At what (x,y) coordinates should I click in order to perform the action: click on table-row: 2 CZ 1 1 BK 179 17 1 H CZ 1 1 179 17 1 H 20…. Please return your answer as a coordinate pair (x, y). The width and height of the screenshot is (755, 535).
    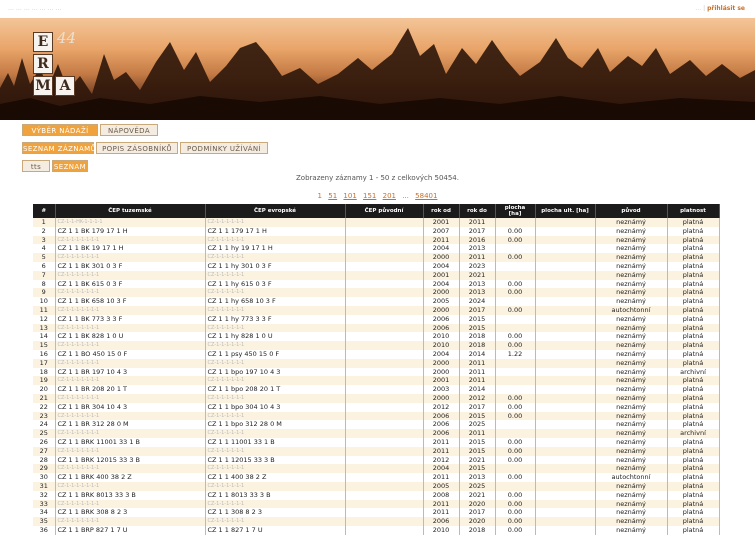
    Looking at the image, I should click on (376, 231).